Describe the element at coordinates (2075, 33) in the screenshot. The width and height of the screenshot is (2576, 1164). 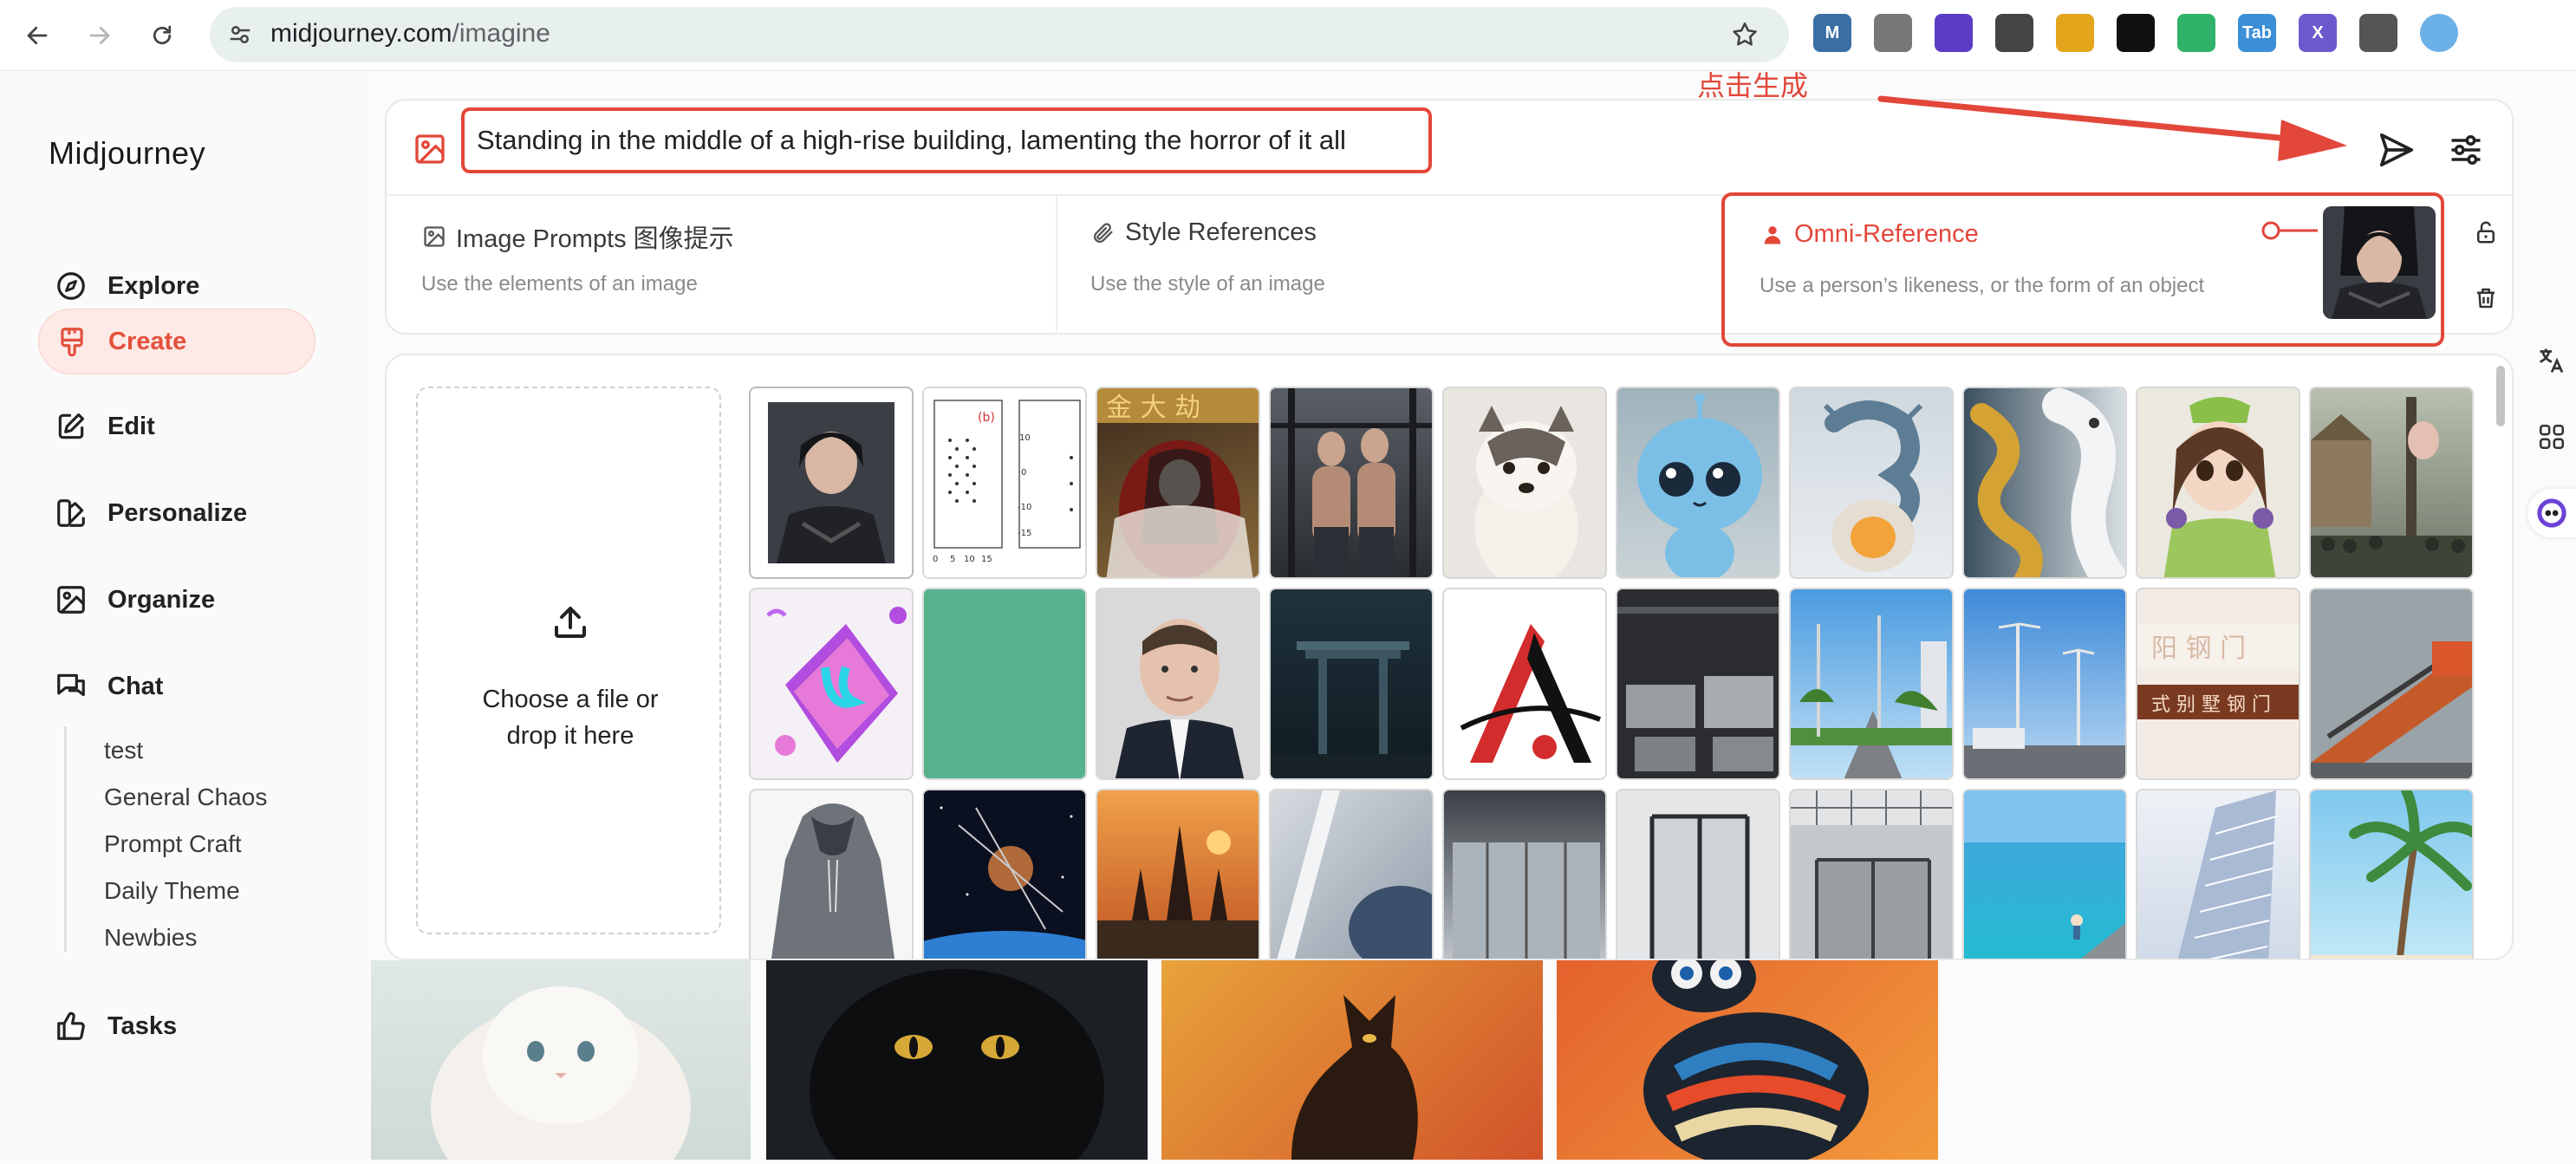
I see `cat-ext-icon` at that location.